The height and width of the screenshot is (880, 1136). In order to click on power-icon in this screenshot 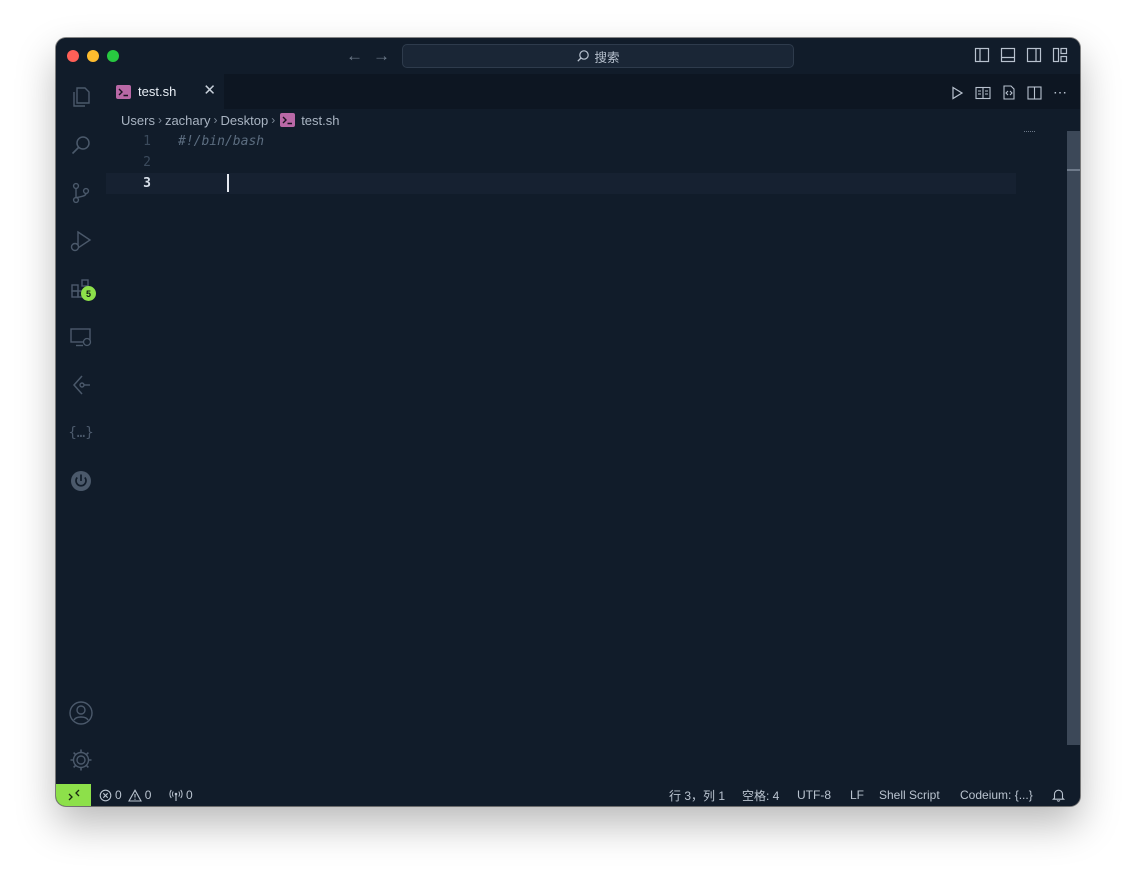, I will do `click(81, 481)`.